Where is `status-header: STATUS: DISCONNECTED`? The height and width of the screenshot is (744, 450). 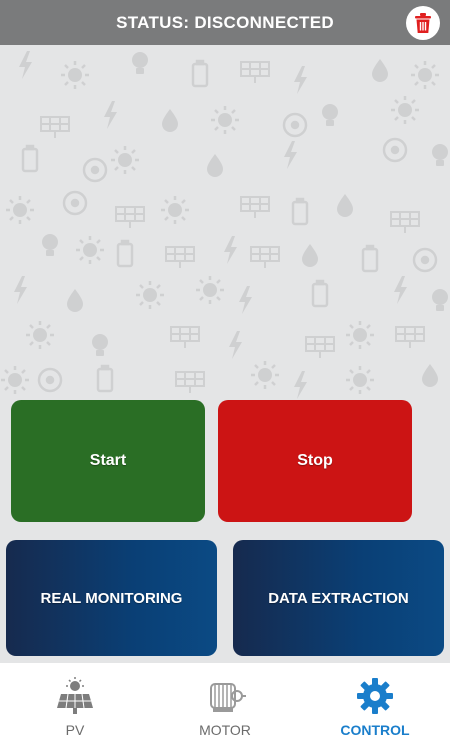
status-header: STATUS: DISCONNECTED is located at coordinates (225, 22).